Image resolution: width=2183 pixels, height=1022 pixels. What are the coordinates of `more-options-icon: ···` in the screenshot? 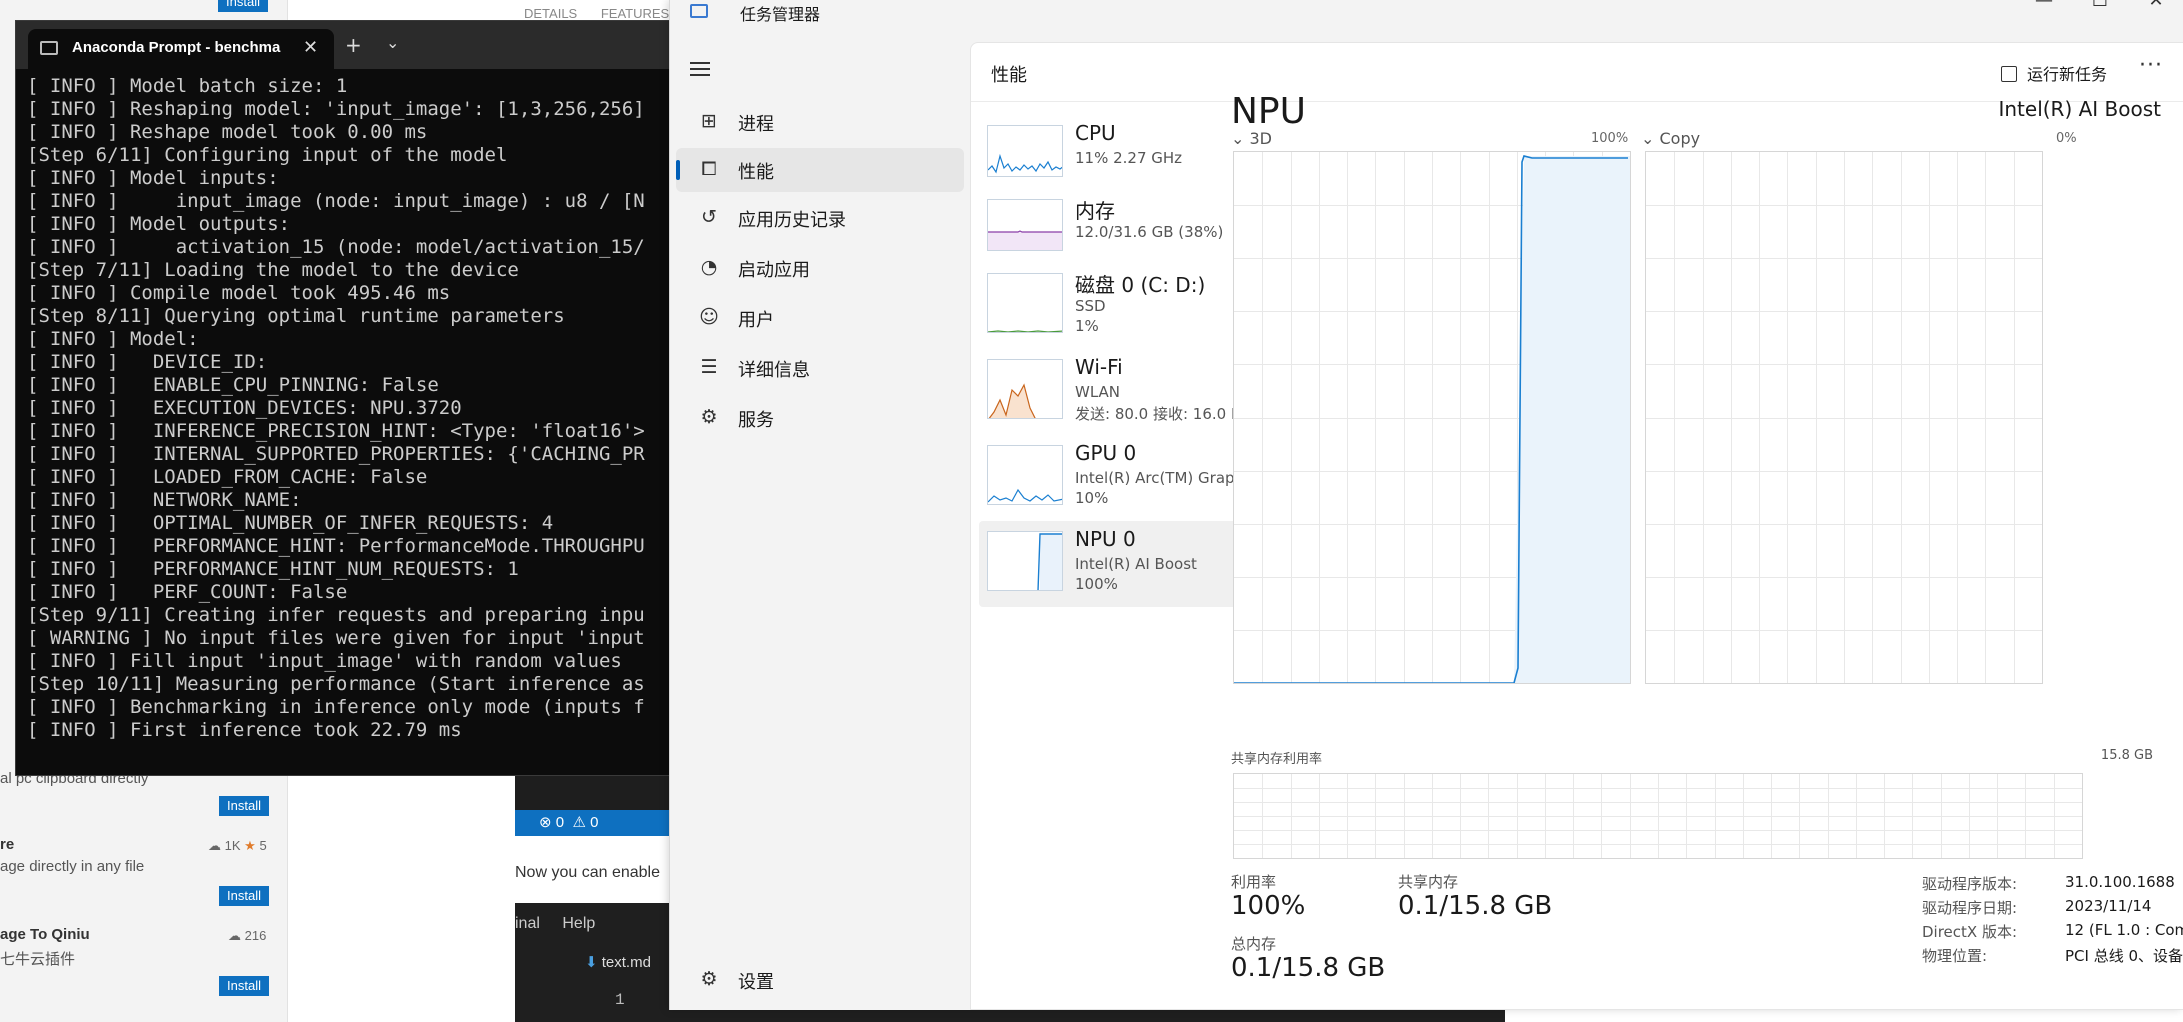 It's located at (2151, 65).